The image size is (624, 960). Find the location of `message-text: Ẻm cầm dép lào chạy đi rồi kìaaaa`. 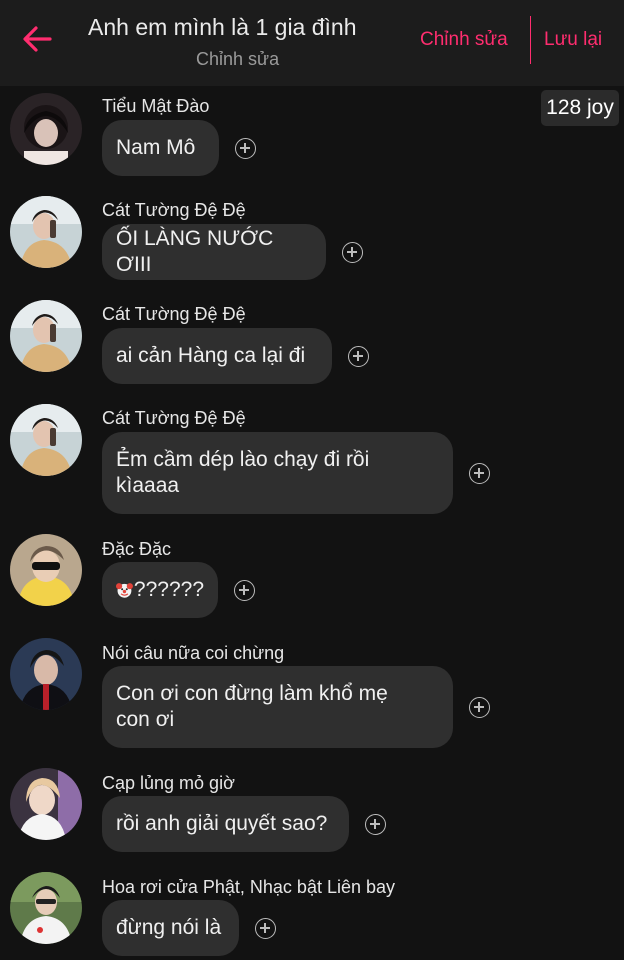

message-text: Ẻm cầm dép lào chạy đi rồi kìaaaa is located at coordinates (243, 472).